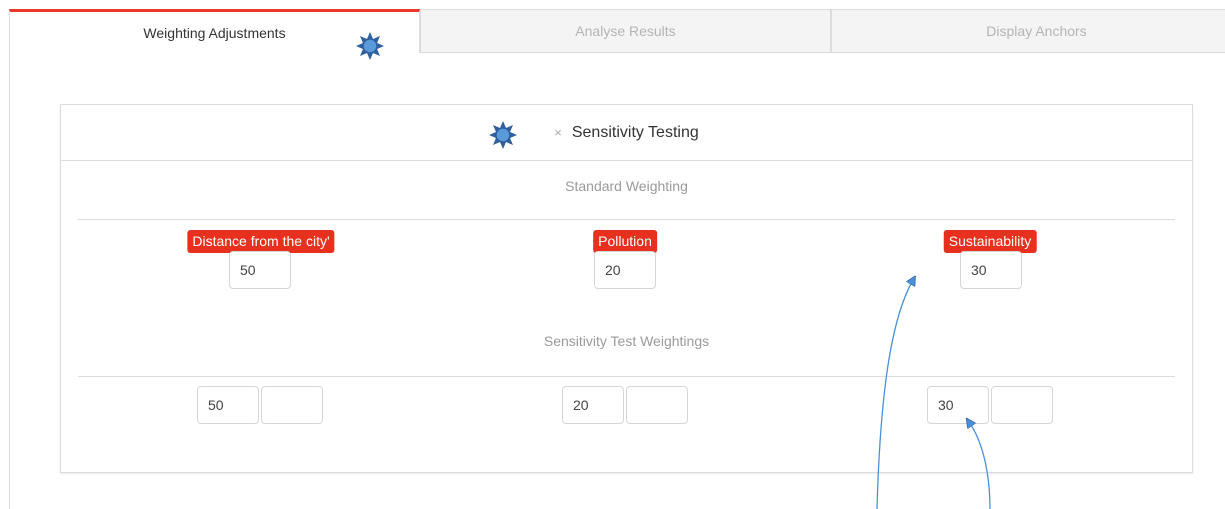 This screenshot has width=1225, height=509. What do you see at coordinates (635, 132) in the screenshot?
I see `panel-title: Sensitivity Testing` at bounding box center [635, 132].